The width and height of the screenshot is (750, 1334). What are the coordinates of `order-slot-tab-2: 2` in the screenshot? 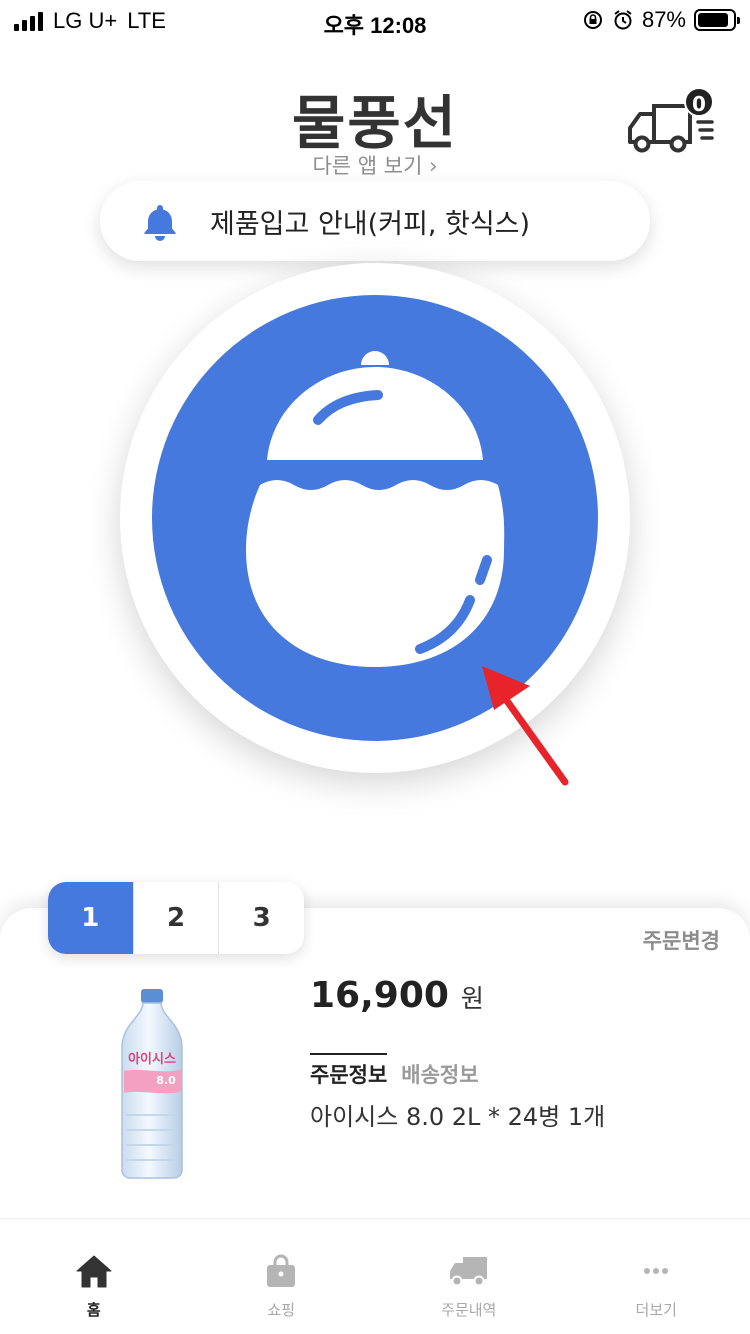 It's located at (175, 918).